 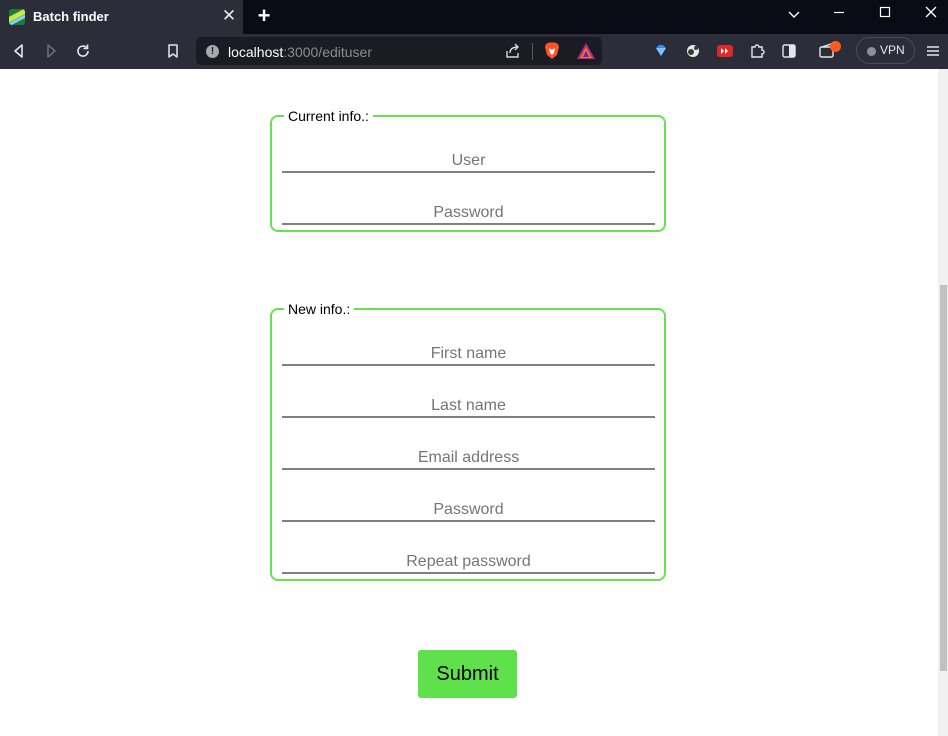 What do you see at coordinates (757, 51) in the screenshot?
I see `extensions-icon` at bounding box center [757, 51].